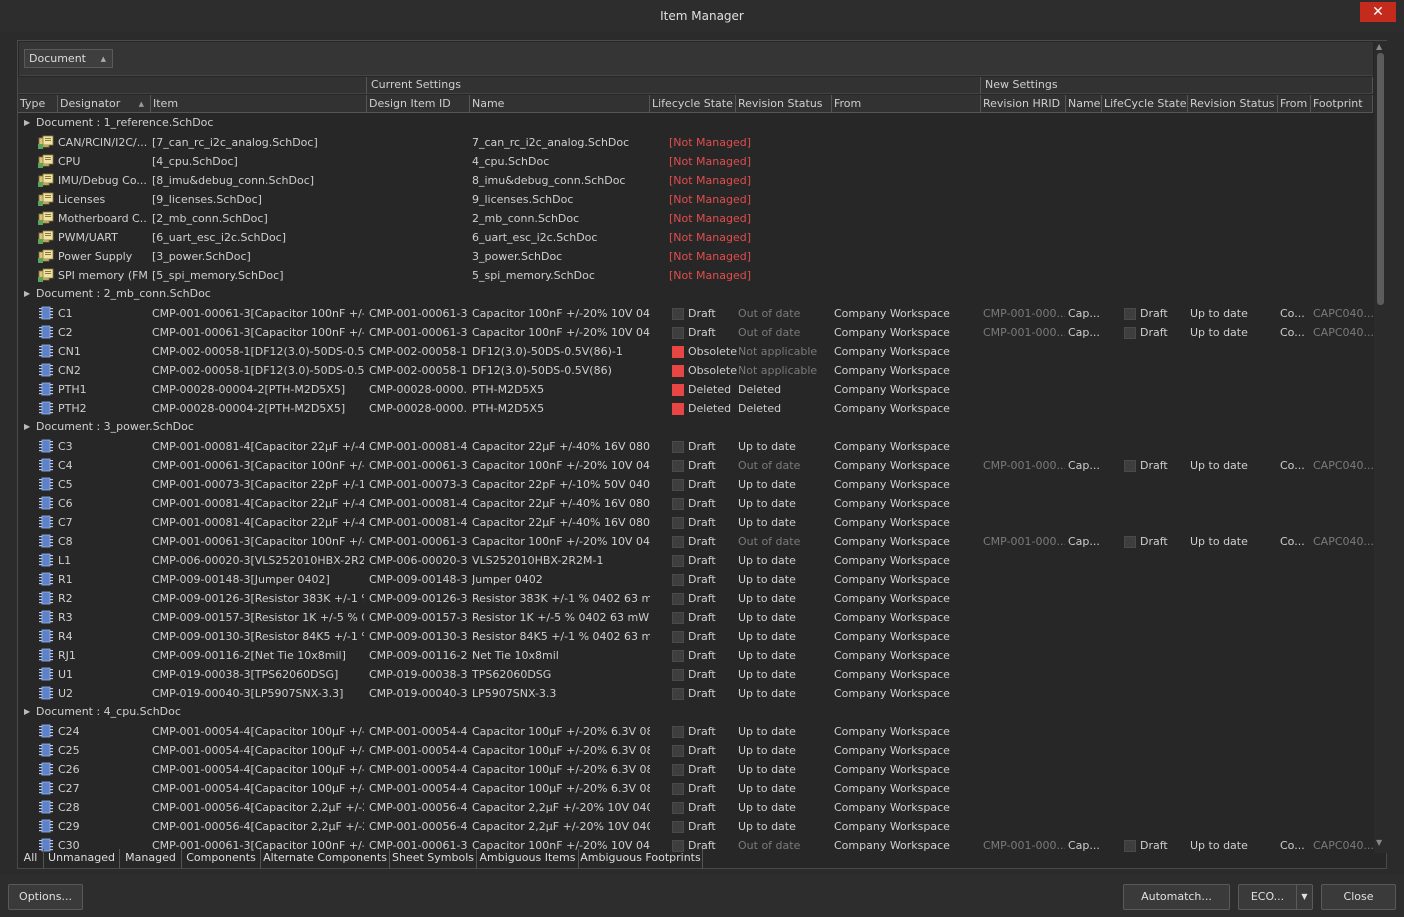 The image size is (1404, 917). I want to click on col-design-item-id: Design Item ID, so click(418, 104).